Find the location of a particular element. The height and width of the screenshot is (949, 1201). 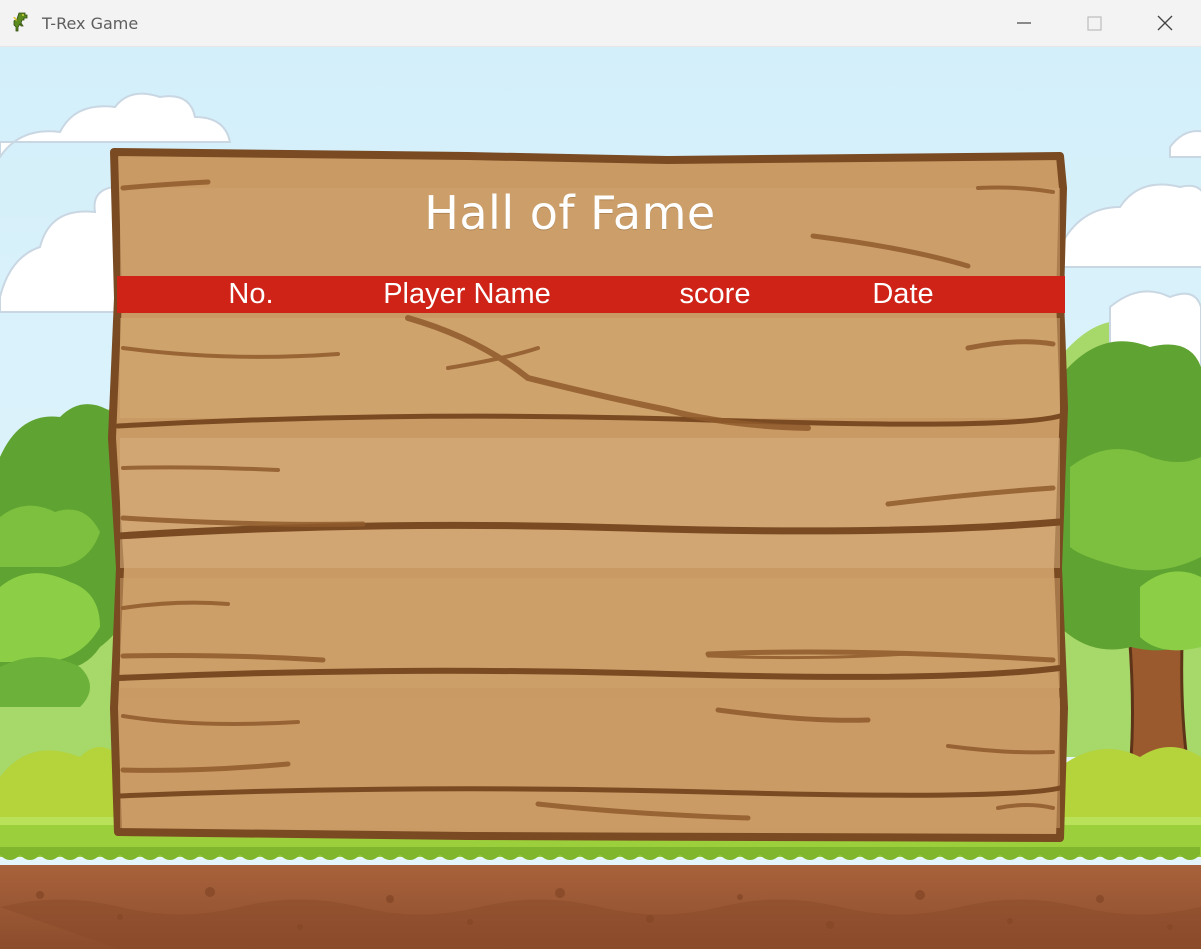

maximize-button is located at coordinates (1094, 23).